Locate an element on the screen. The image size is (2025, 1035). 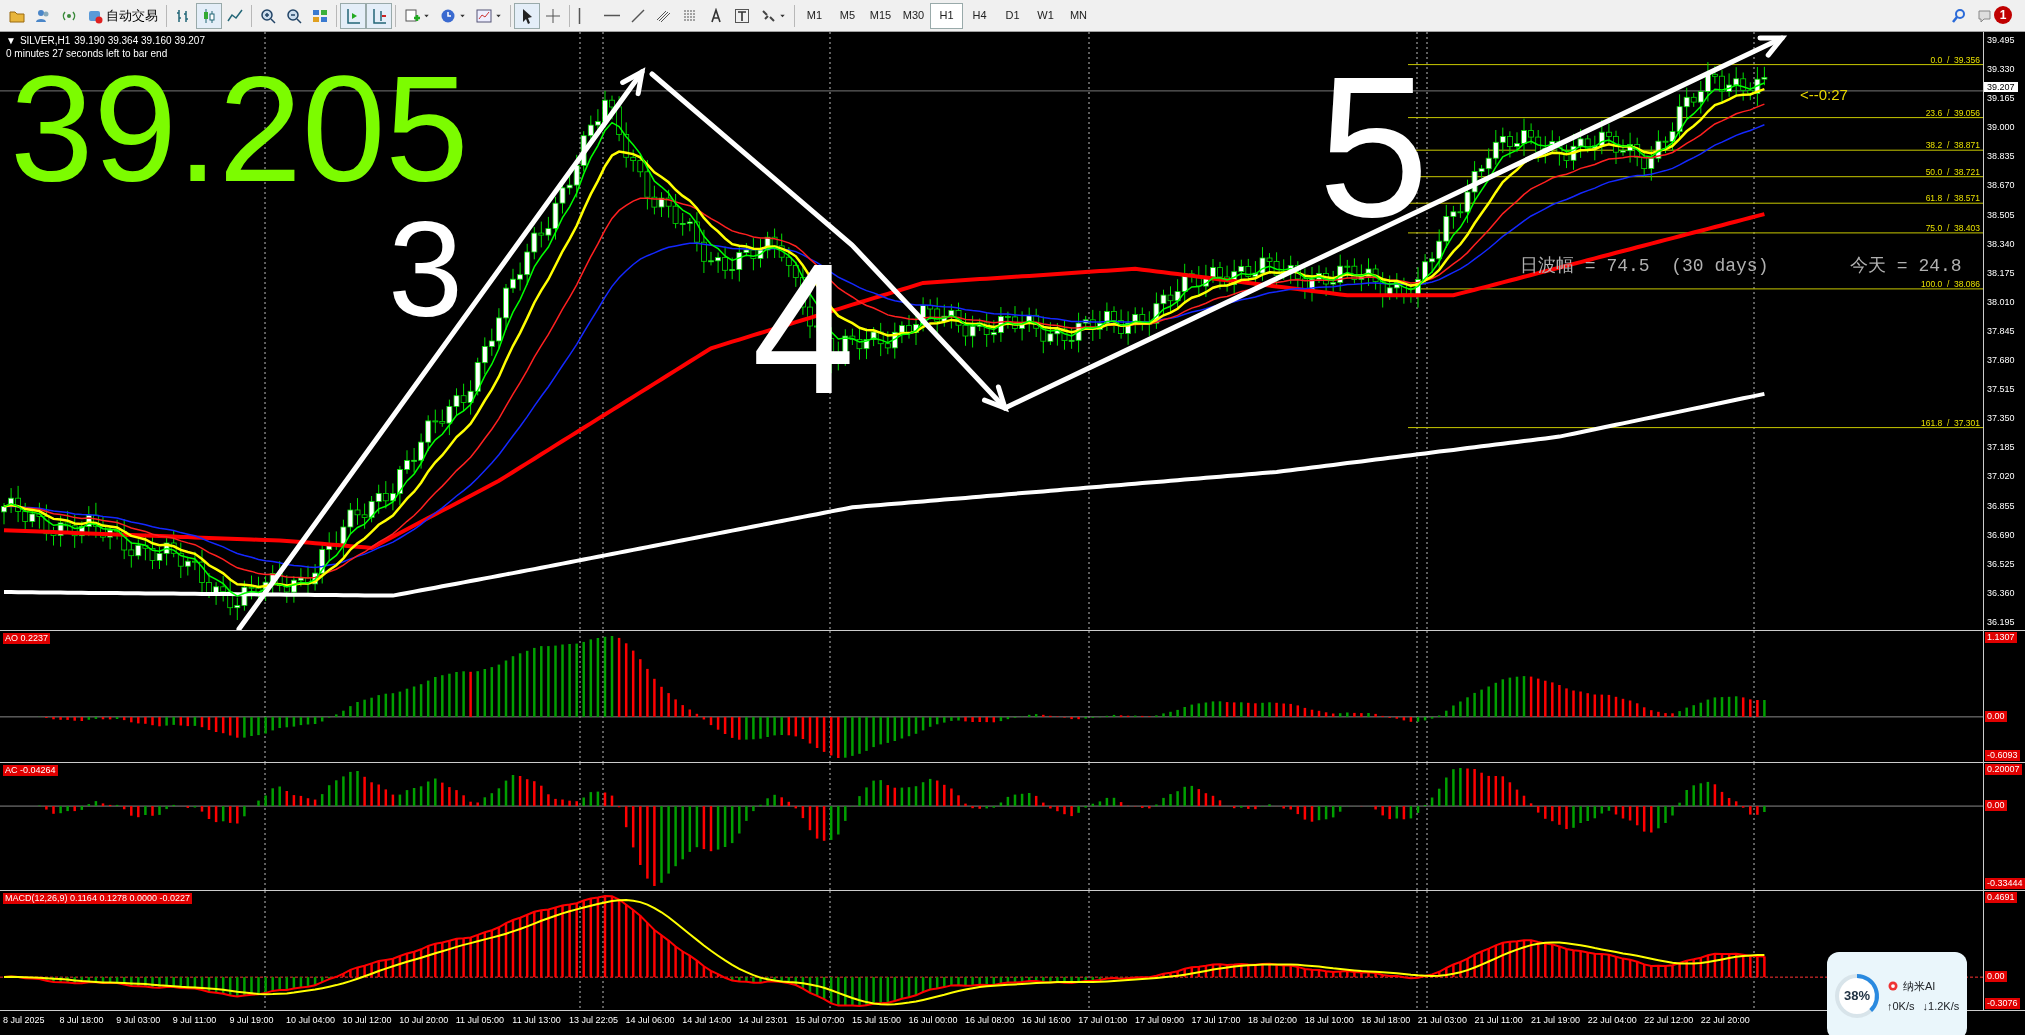
zoom-in-icon is located at coordinates (268, 15).